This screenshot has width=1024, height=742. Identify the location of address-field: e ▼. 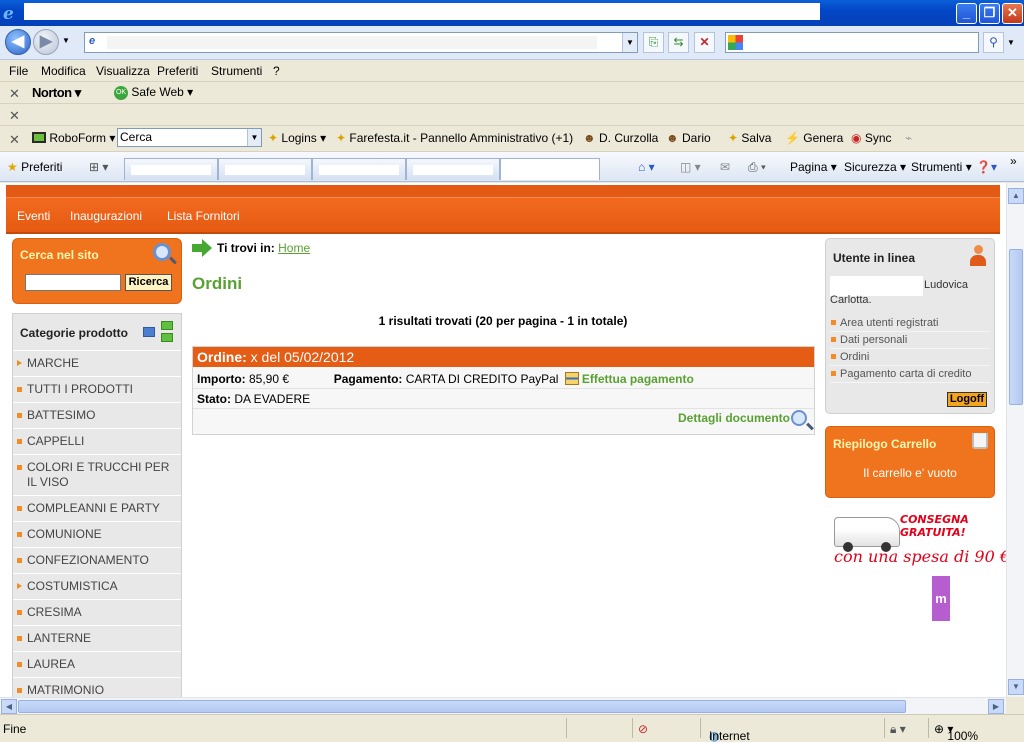
(361, 42).